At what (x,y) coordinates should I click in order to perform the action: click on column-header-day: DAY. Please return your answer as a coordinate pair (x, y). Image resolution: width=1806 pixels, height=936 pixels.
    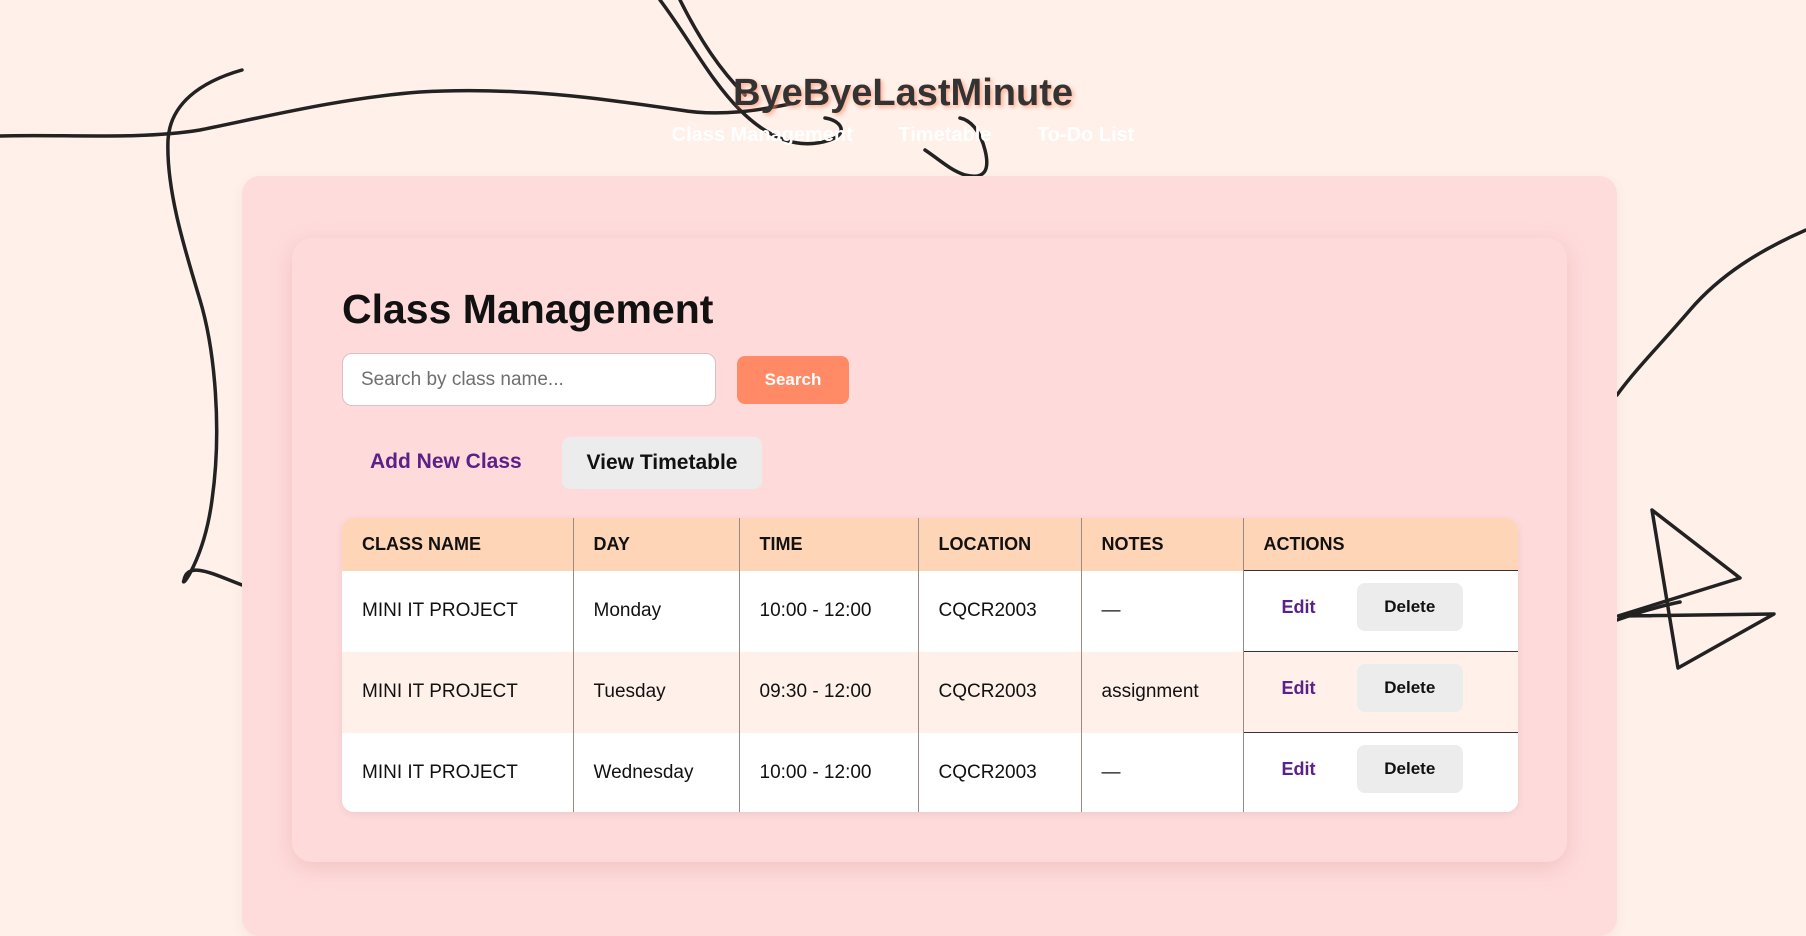
    Looking at the image, I should click on (656, 544).